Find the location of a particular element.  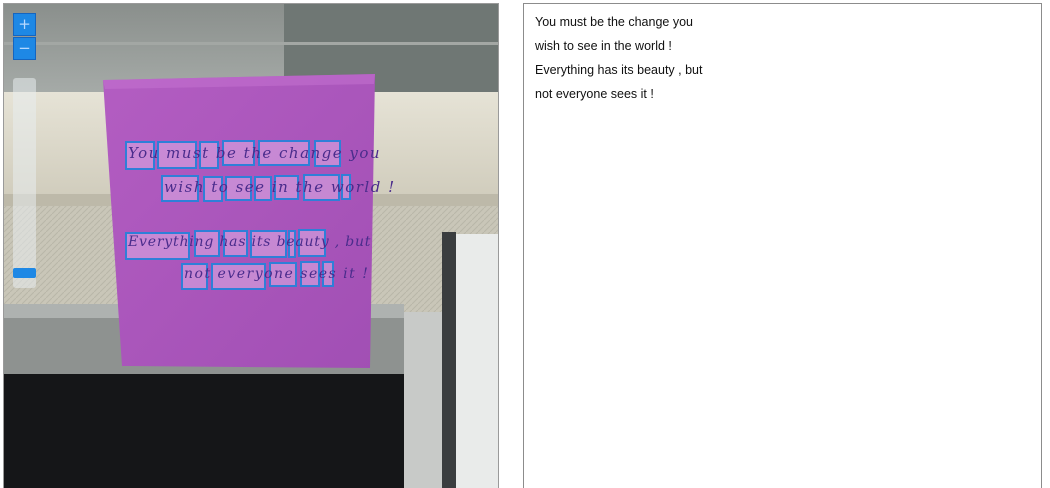

ocr-line: wish to see in the world ! is located at coordinates (603, 46).